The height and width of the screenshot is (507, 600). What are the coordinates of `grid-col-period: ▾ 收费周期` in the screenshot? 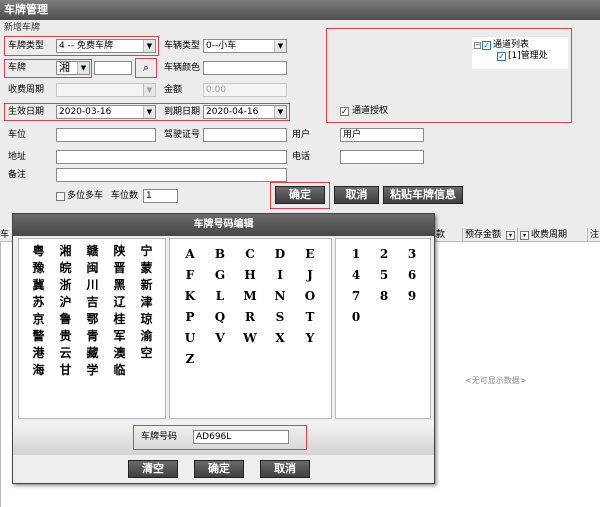 It's located at (552, 235).